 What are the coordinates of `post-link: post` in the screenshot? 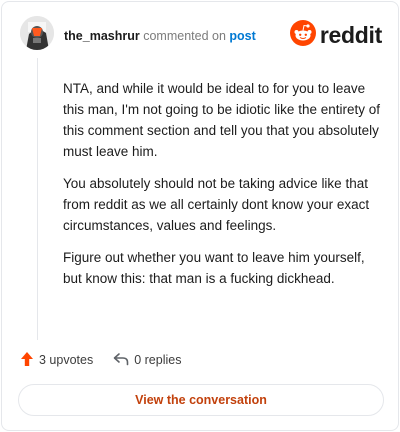 It's located at (242, 36).